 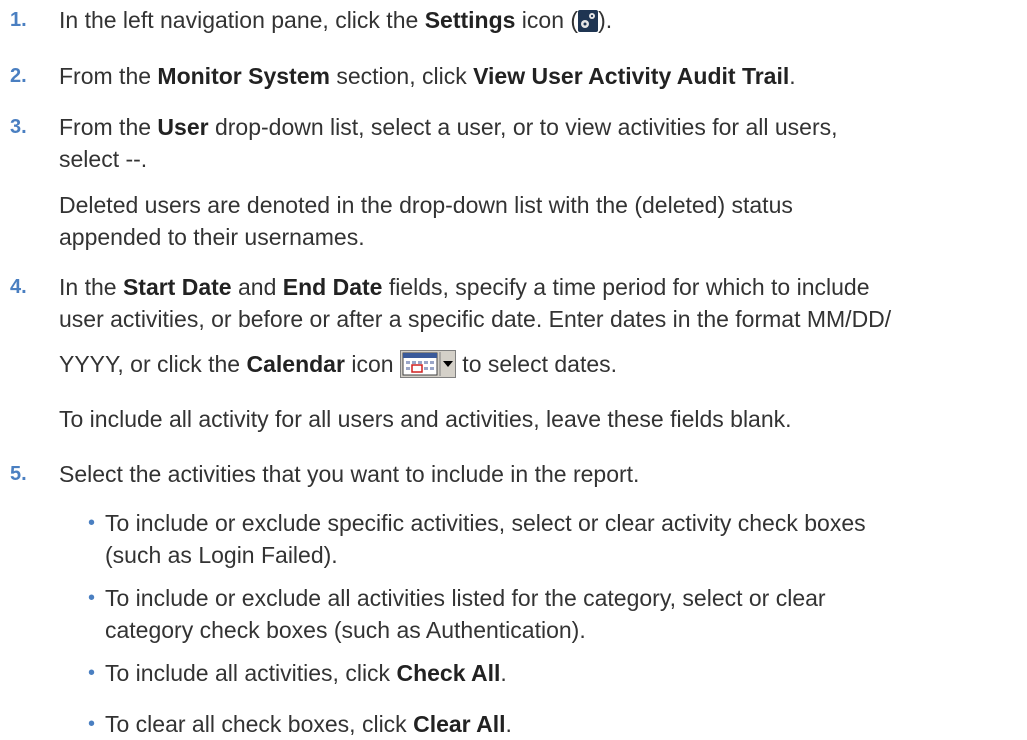 I want to click on ui-term-start-date: Start Date, so click(x=177, y=287).